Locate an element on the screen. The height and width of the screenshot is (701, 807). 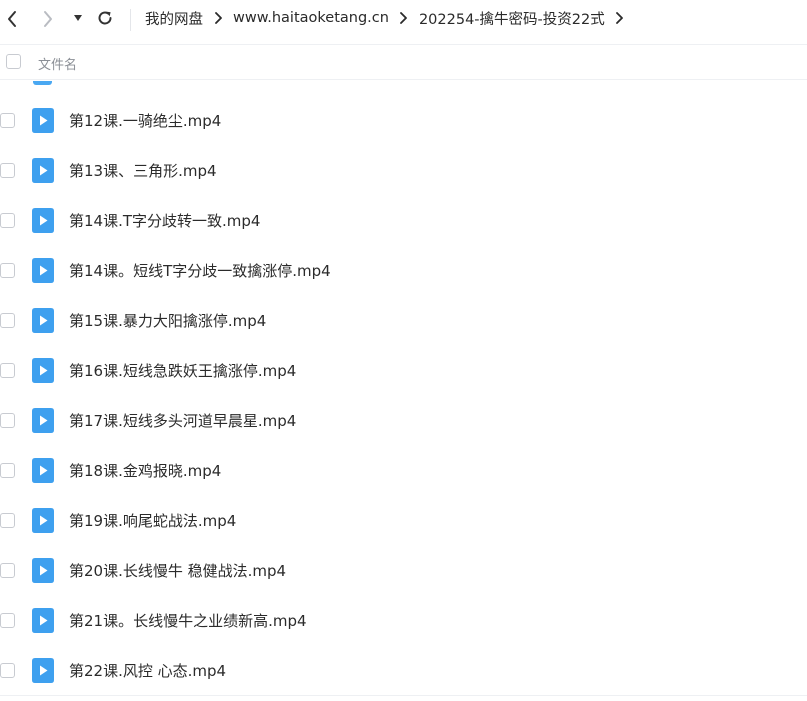
file-list-header: 文件名 is located at coordinates (403, 62).